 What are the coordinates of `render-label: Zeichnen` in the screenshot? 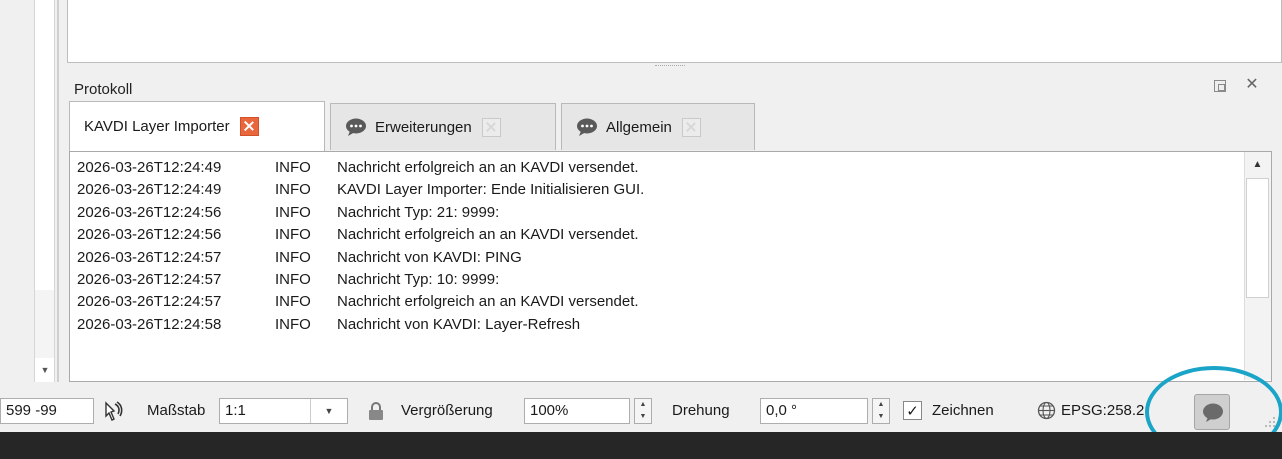 It's located at (963, 410).